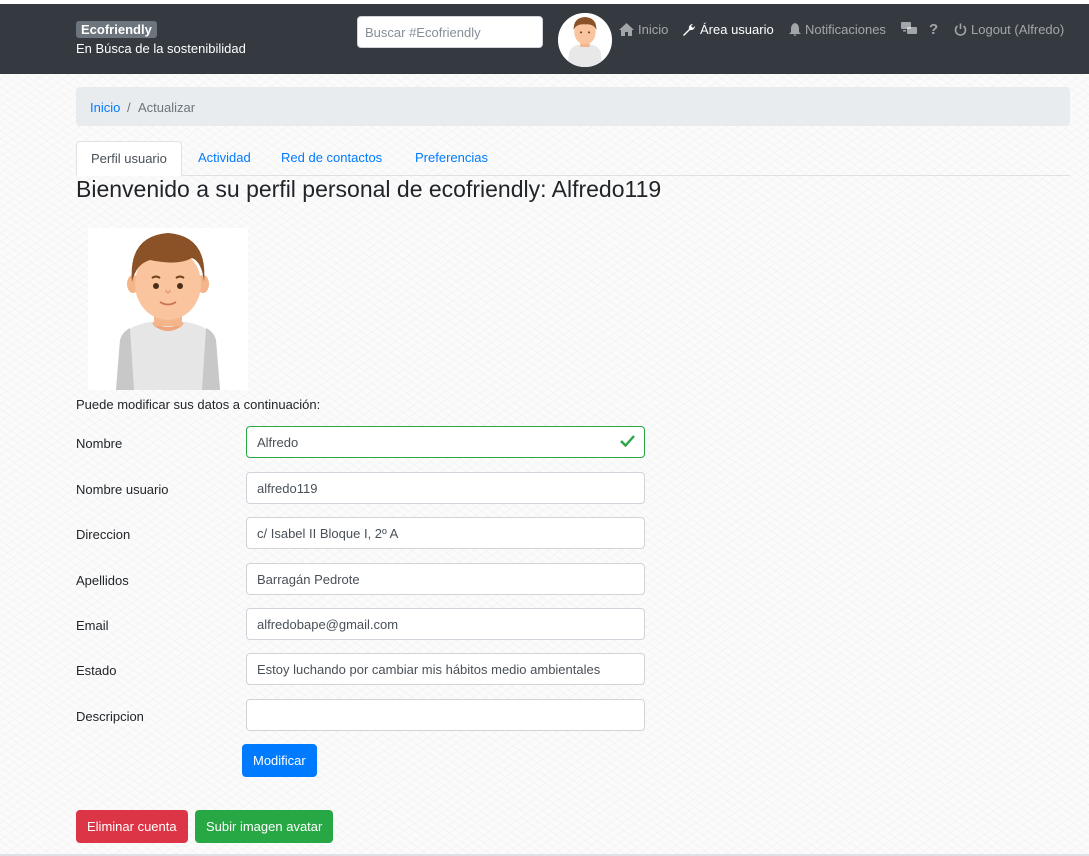  Describe the element at coordinates (92, 625) in the screenshot. I see `label-email: Email` at that location.